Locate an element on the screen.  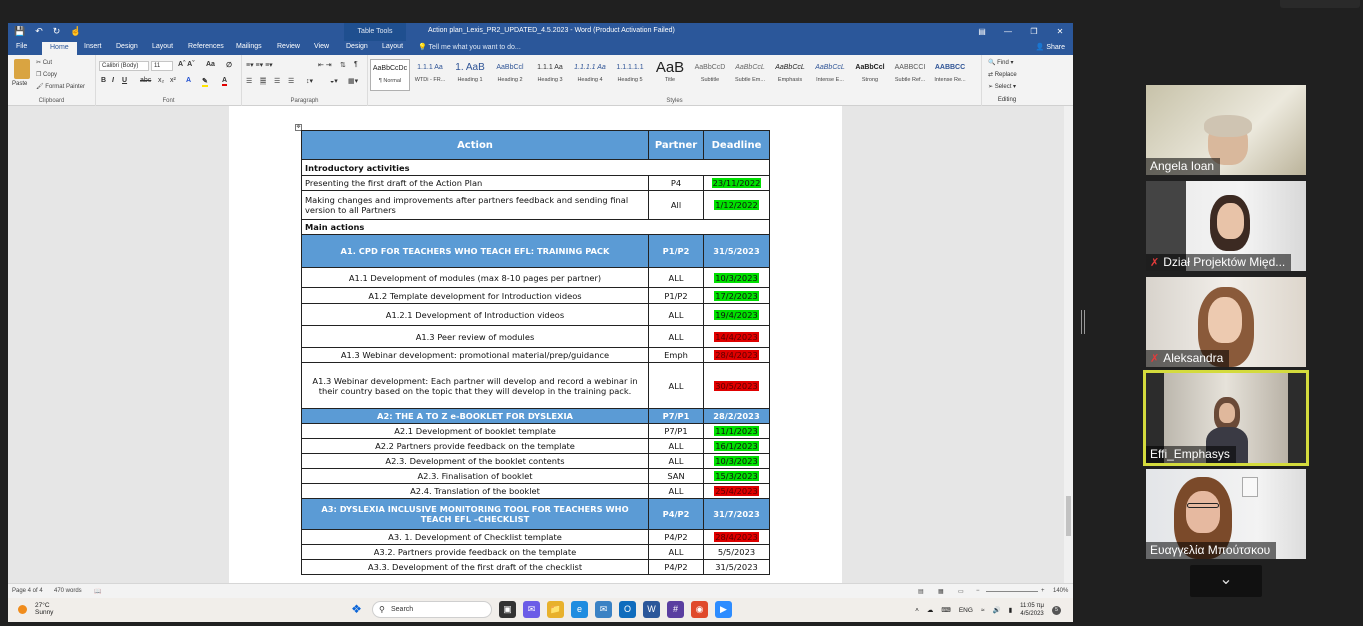
word-icon: W is located at coordinates (651, 609).